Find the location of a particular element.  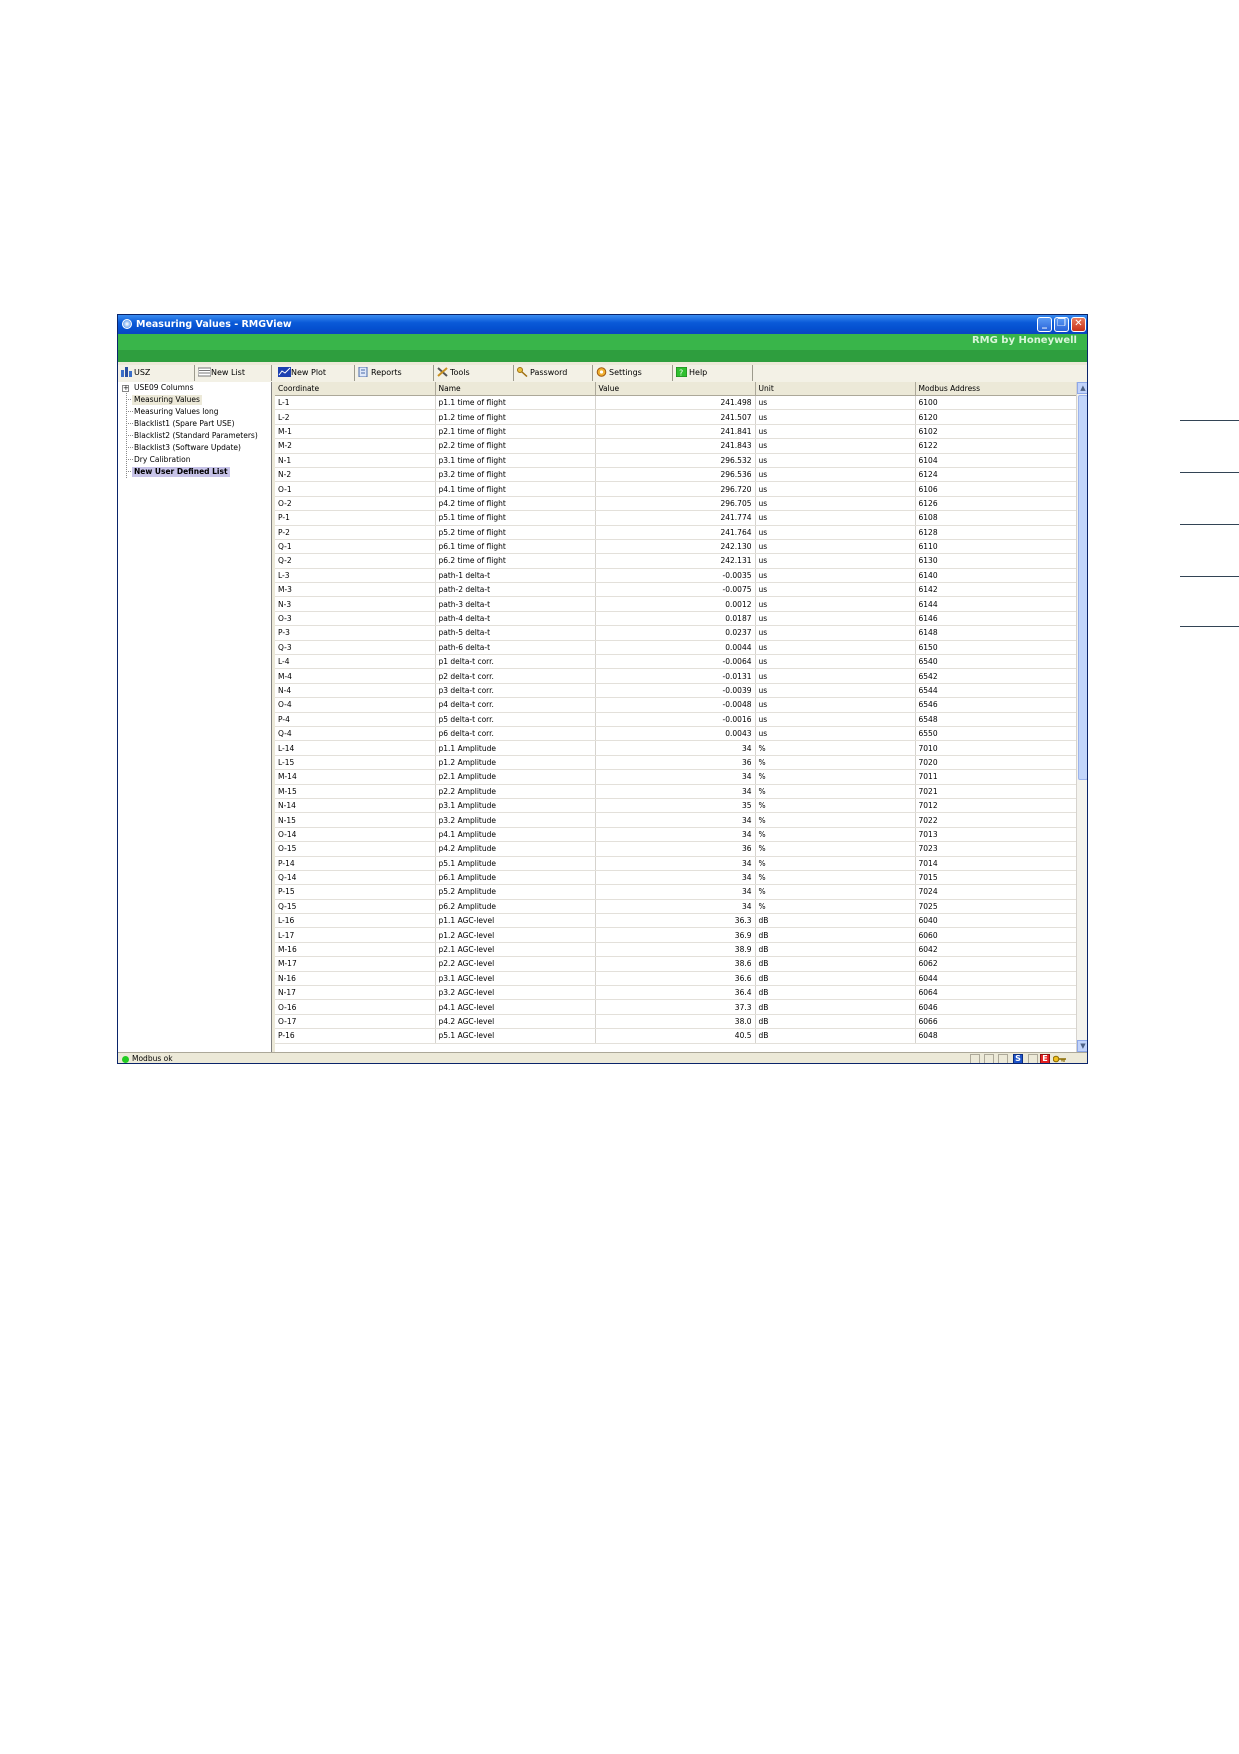

table-row: P-1 p5.1 time of flight 241.774 us 6108 is located at coordinates (675, 518).